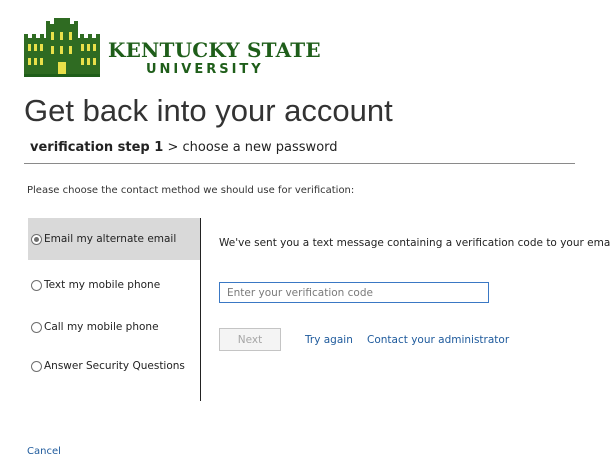 This screenshot has height=470, width=610. Describe the element at coordinates (101, 327) in the screenshot. I see `method-label: Call my mobile phone` at that location.